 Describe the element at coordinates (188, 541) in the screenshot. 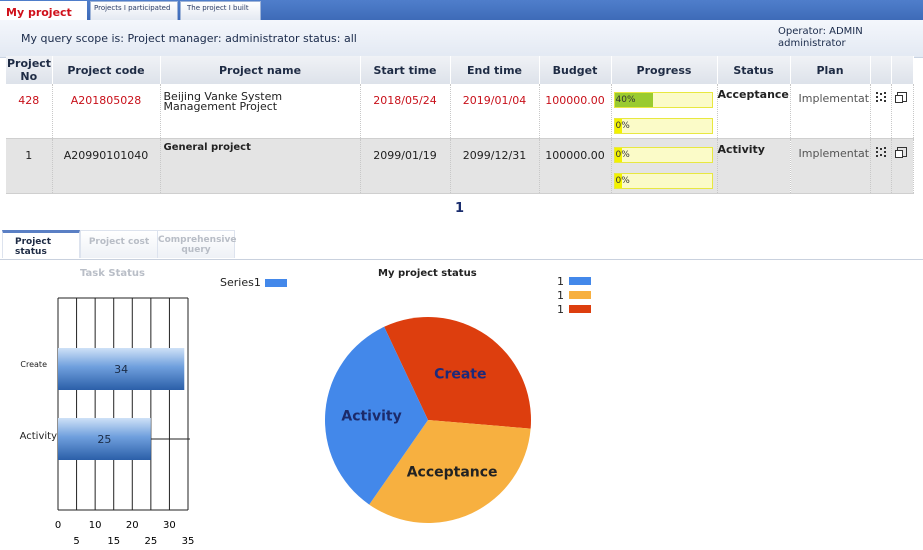

I see `x-tick-label: 35` at that location.